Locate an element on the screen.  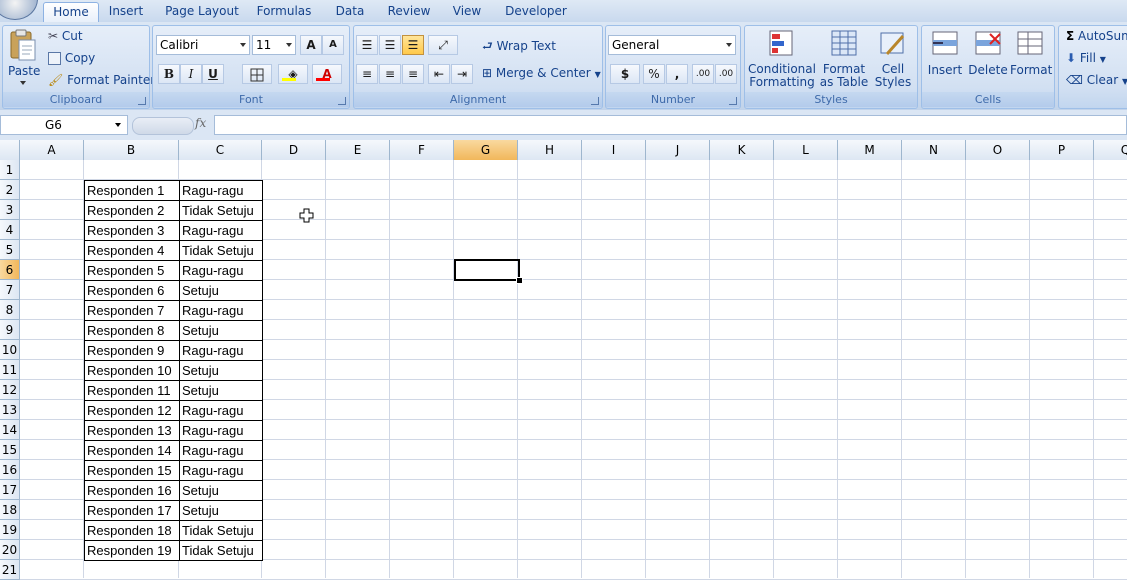
tab-home: Home is located at coordinates (71, 13).